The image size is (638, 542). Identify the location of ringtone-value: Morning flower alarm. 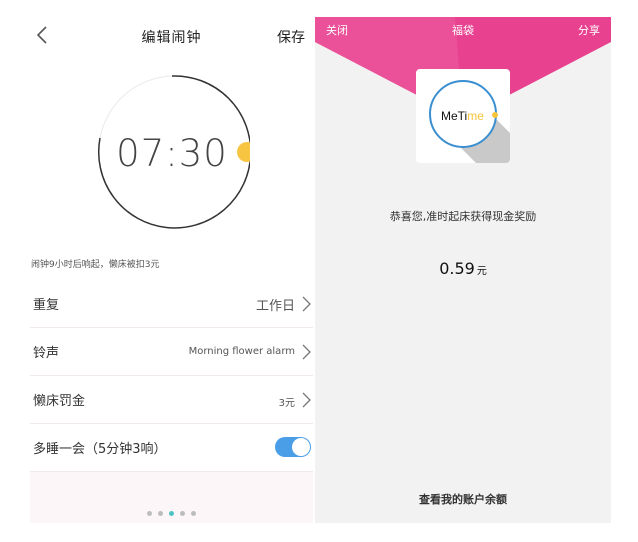
(241, 351).